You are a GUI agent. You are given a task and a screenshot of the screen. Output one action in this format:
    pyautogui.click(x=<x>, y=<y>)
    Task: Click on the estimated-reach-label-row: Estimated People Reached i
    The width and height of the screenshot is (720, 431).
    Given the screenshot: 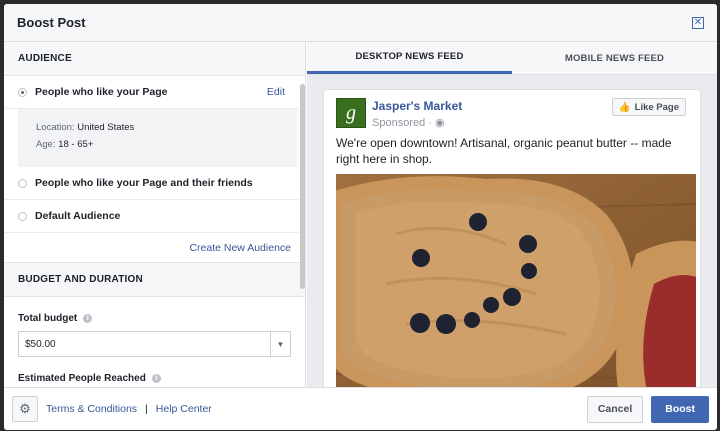 What is the action you would take?
    pyautogui.click(x=154, y=376)
    